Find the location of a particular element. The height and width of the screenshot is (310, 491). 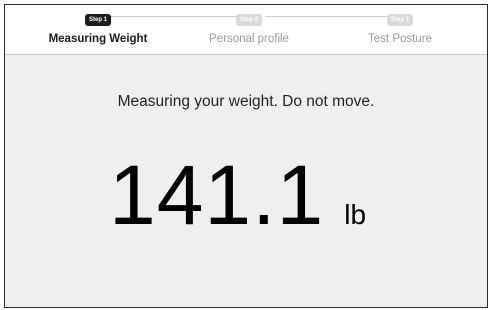

step-personal-profile: Step 2 Personal profile is located at coordinates (249, 26).